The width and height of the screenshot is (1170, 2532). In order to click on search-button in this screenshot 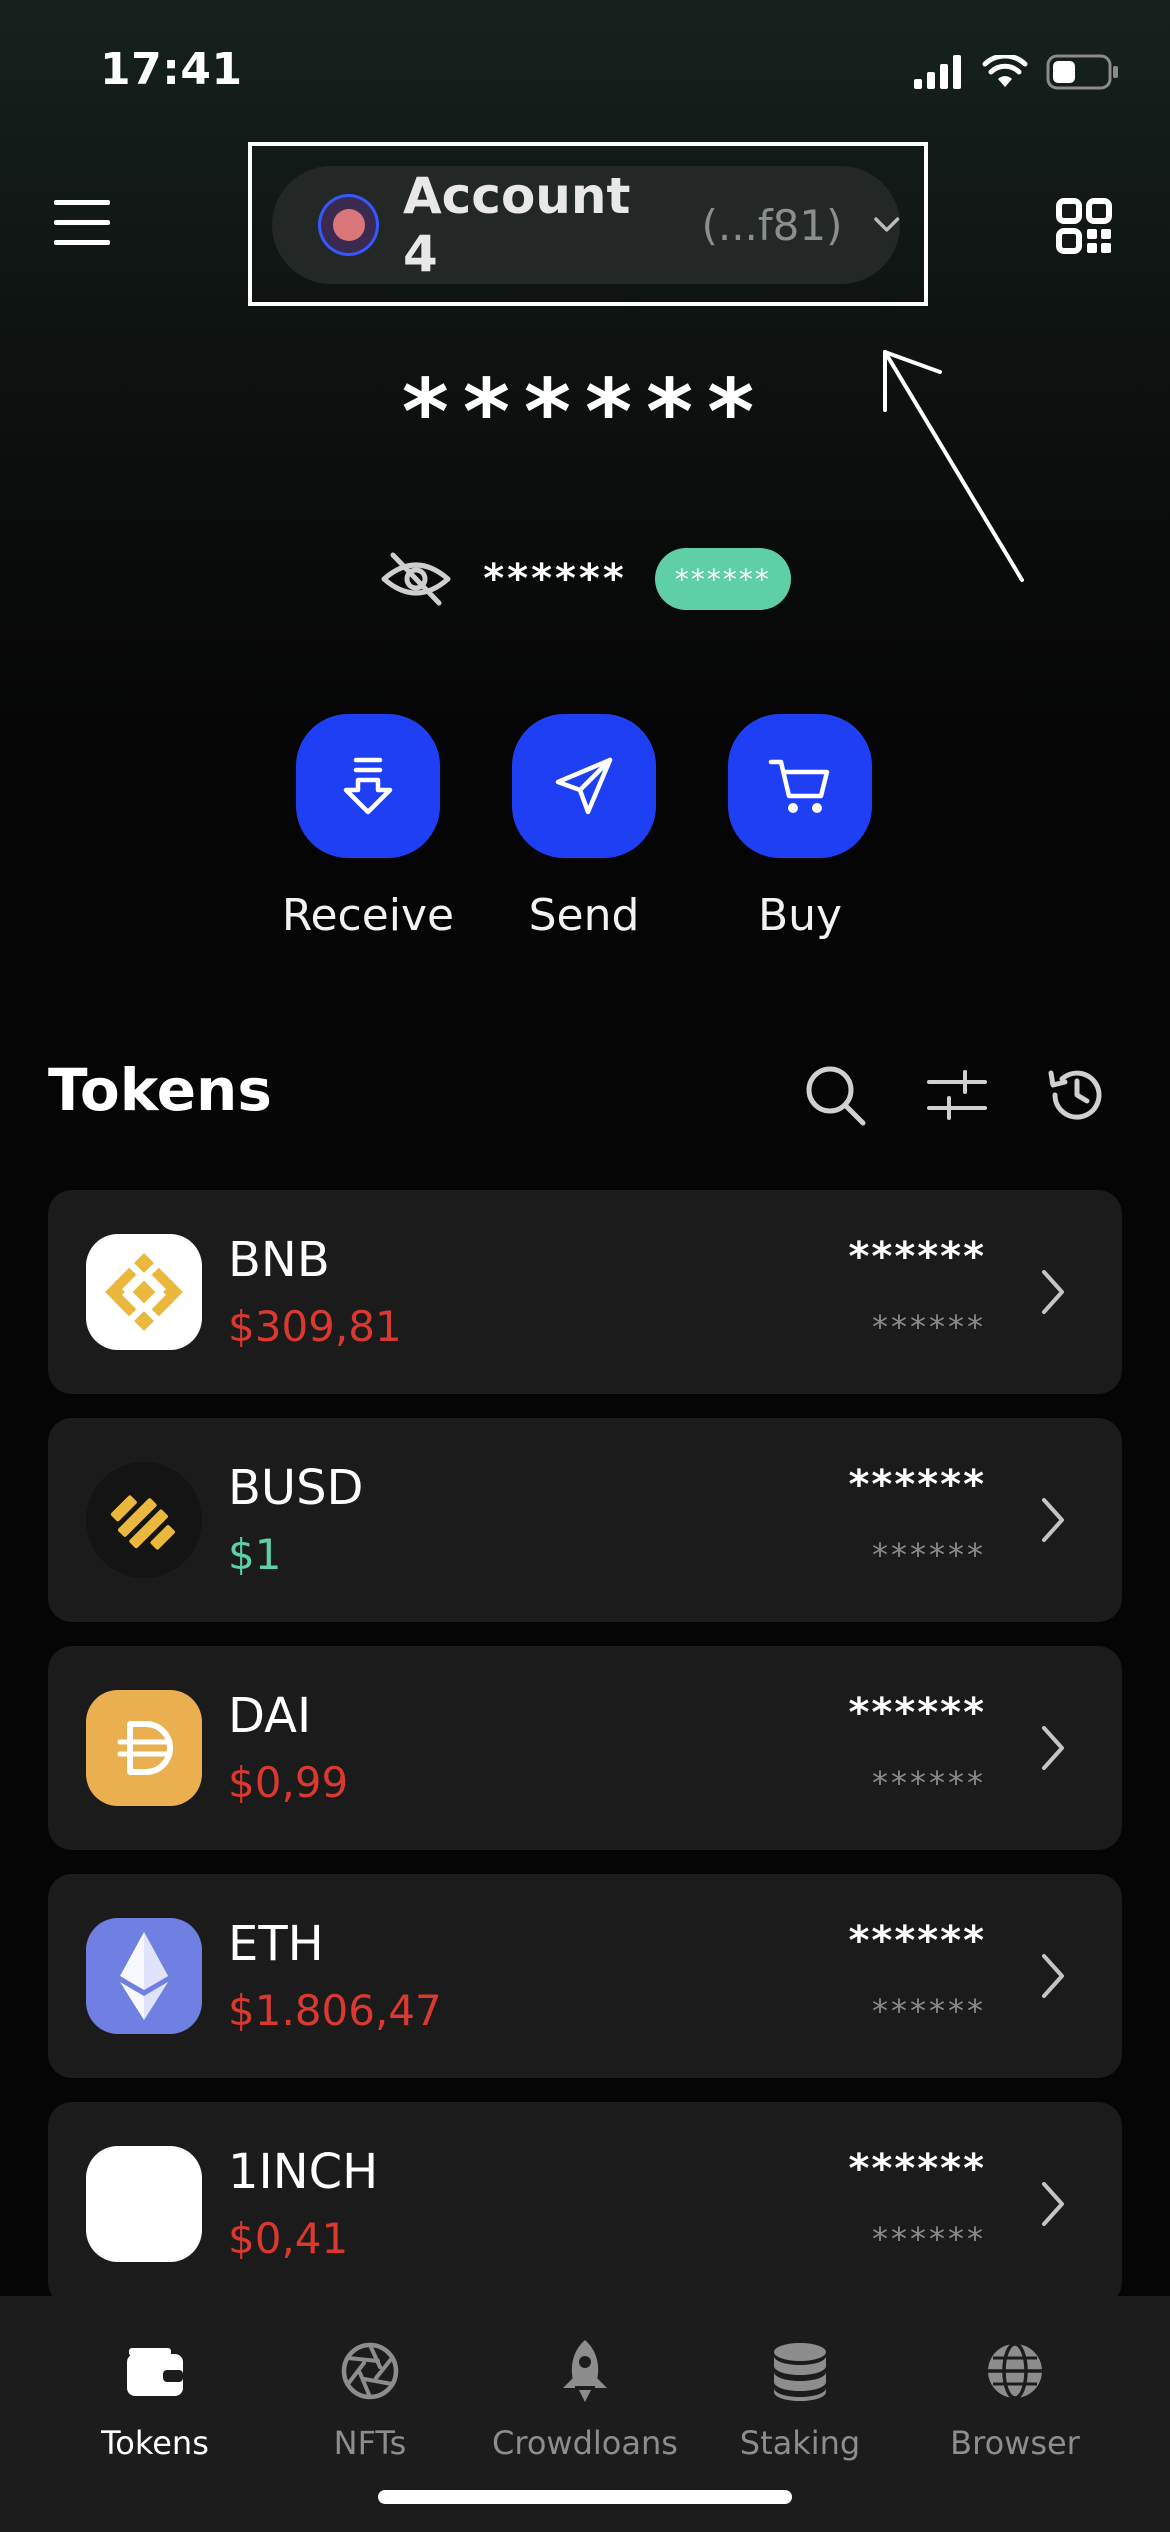, I will do `click(835, 1095)`.